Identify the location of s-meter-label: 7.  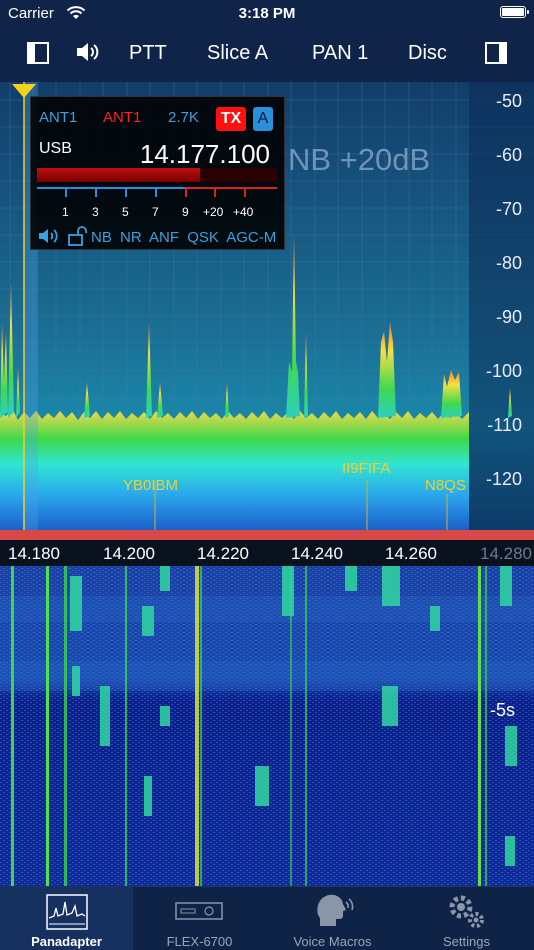
(155, 212).